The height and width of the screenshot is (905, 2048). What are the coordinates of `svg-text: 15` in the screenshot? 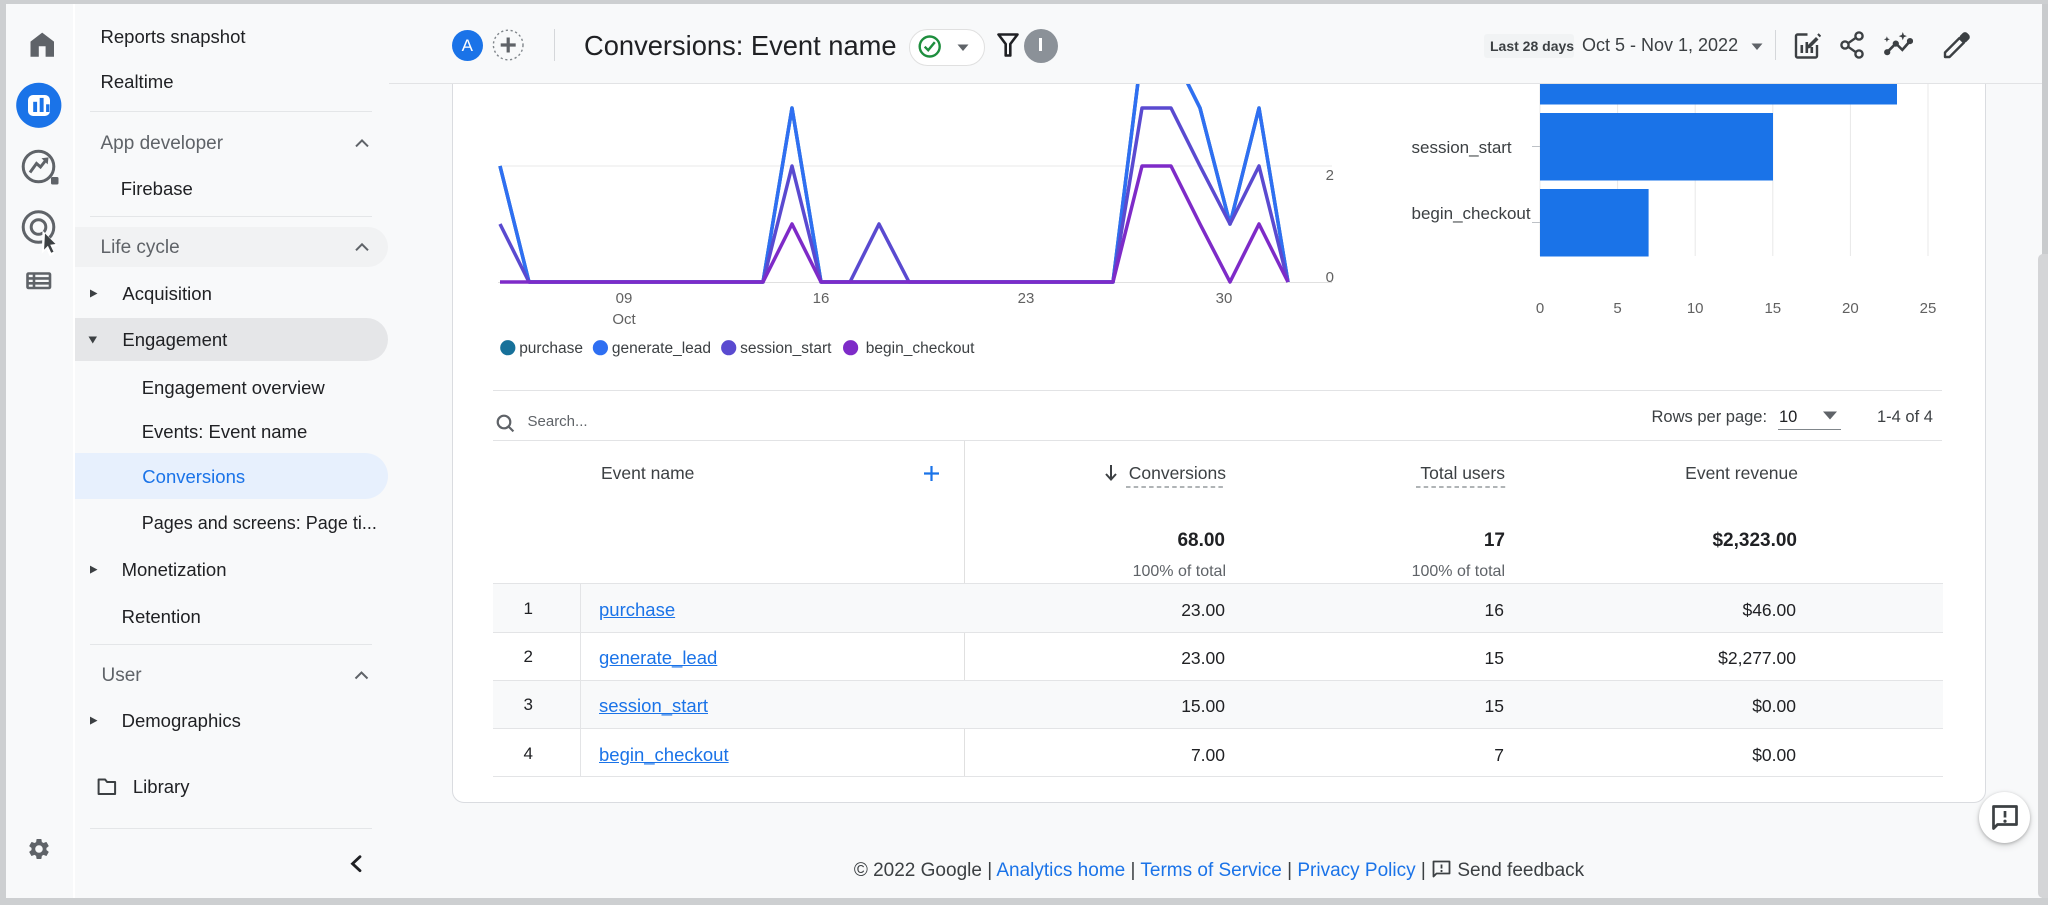 It's located at (1772, 308).